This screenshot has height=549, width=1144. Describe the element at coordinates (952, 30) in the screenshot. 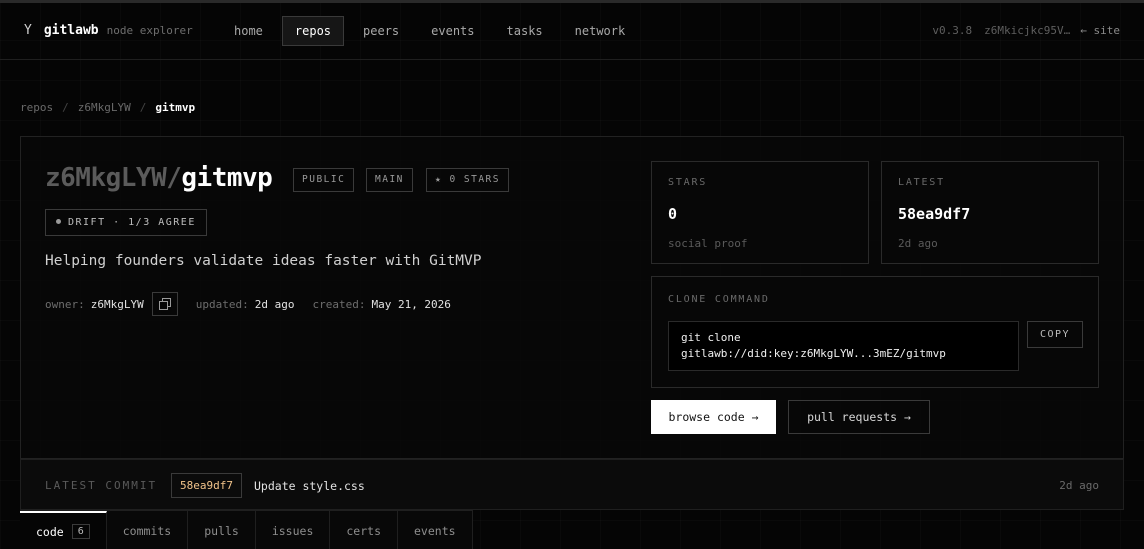

I see `version-label: v0.3.8` at that location.